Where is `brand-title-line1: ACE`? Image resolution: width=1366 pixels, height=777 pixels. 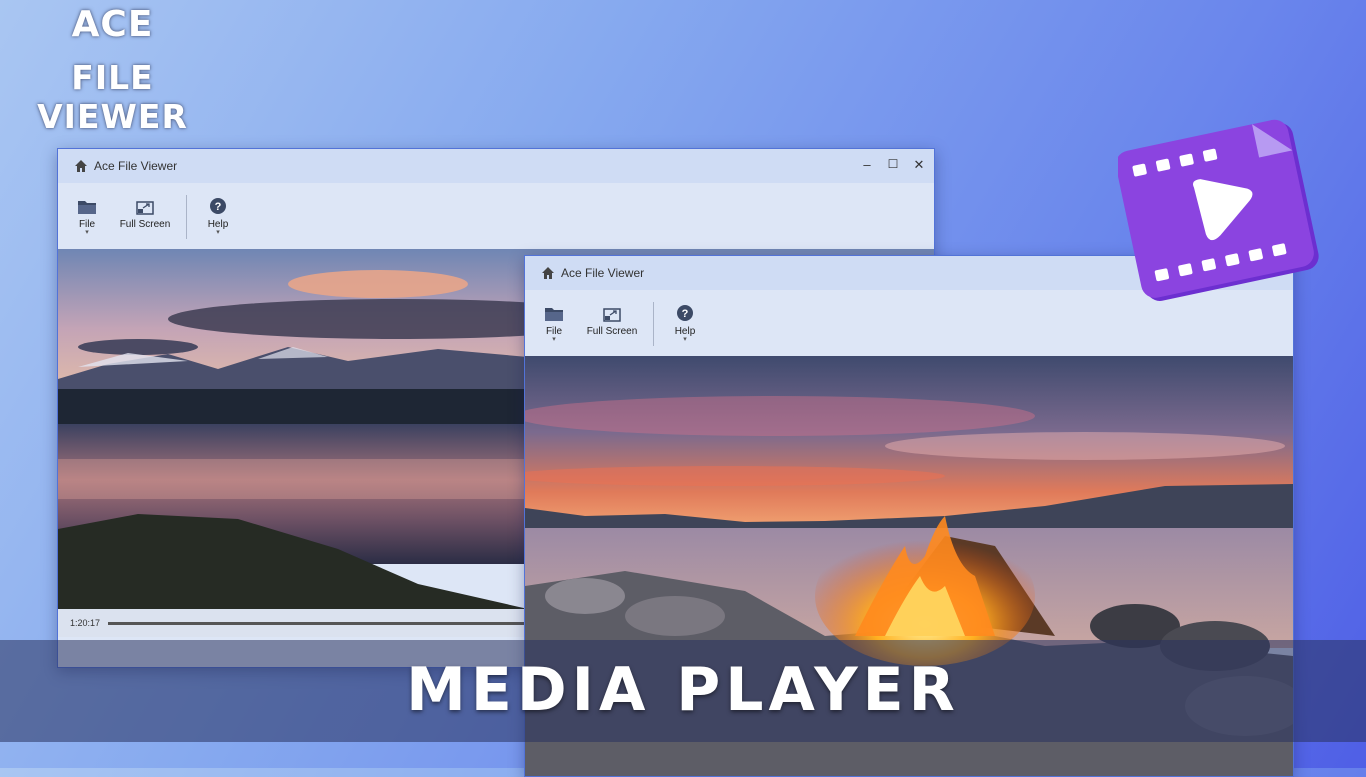 brand-title-line1: ACE is located at coordinates (112, 24).